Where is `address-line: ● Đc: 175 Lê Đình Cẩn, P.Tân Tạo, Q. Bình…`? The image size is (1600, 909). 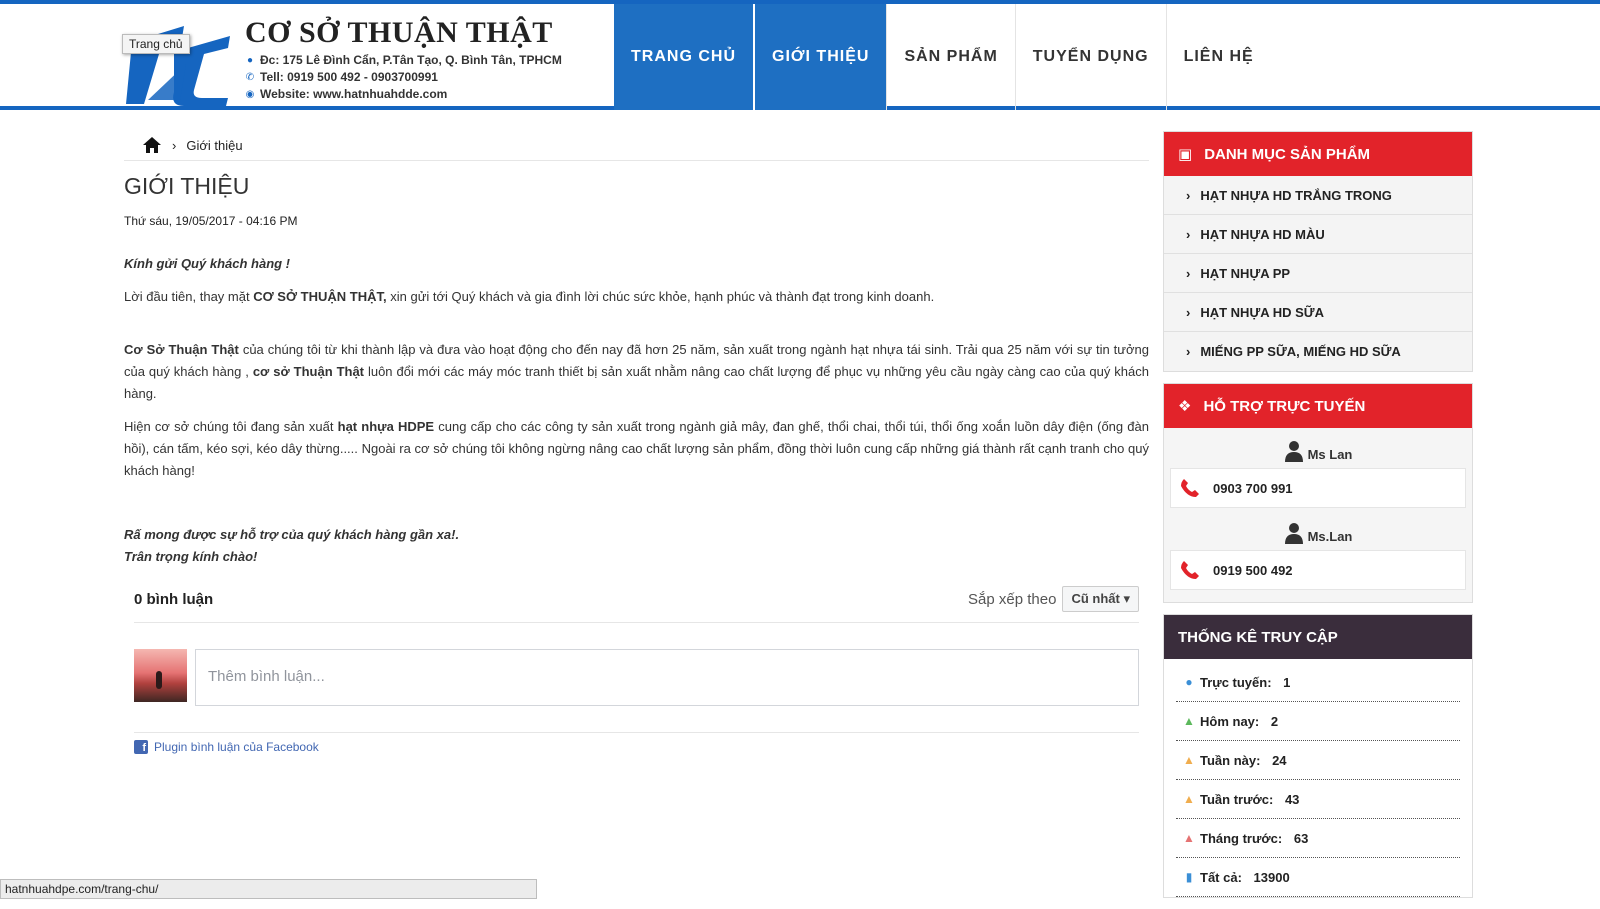 address-line: ● Đc: 175 Lê Đình Cẩn, P.Tân Tạo, Q. Bình… is located at coordinates (403, 60).